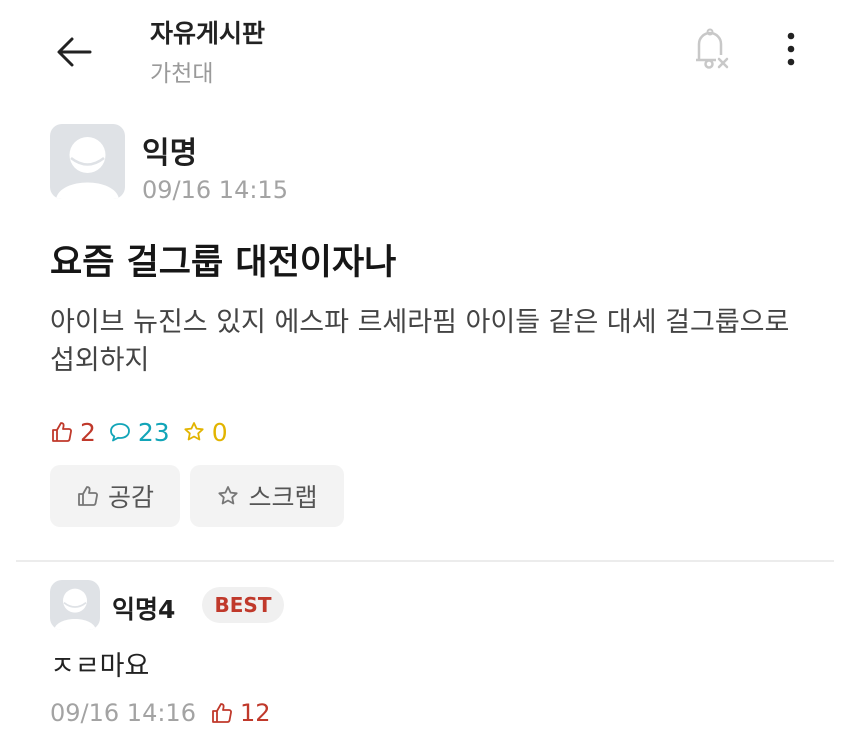 Image resolution: width=850 pixels, height=743 pixels. What do you see at coordinates (73, 432) in the screenshot?
I see `like-count: 2` at bounding box center [73, 432].